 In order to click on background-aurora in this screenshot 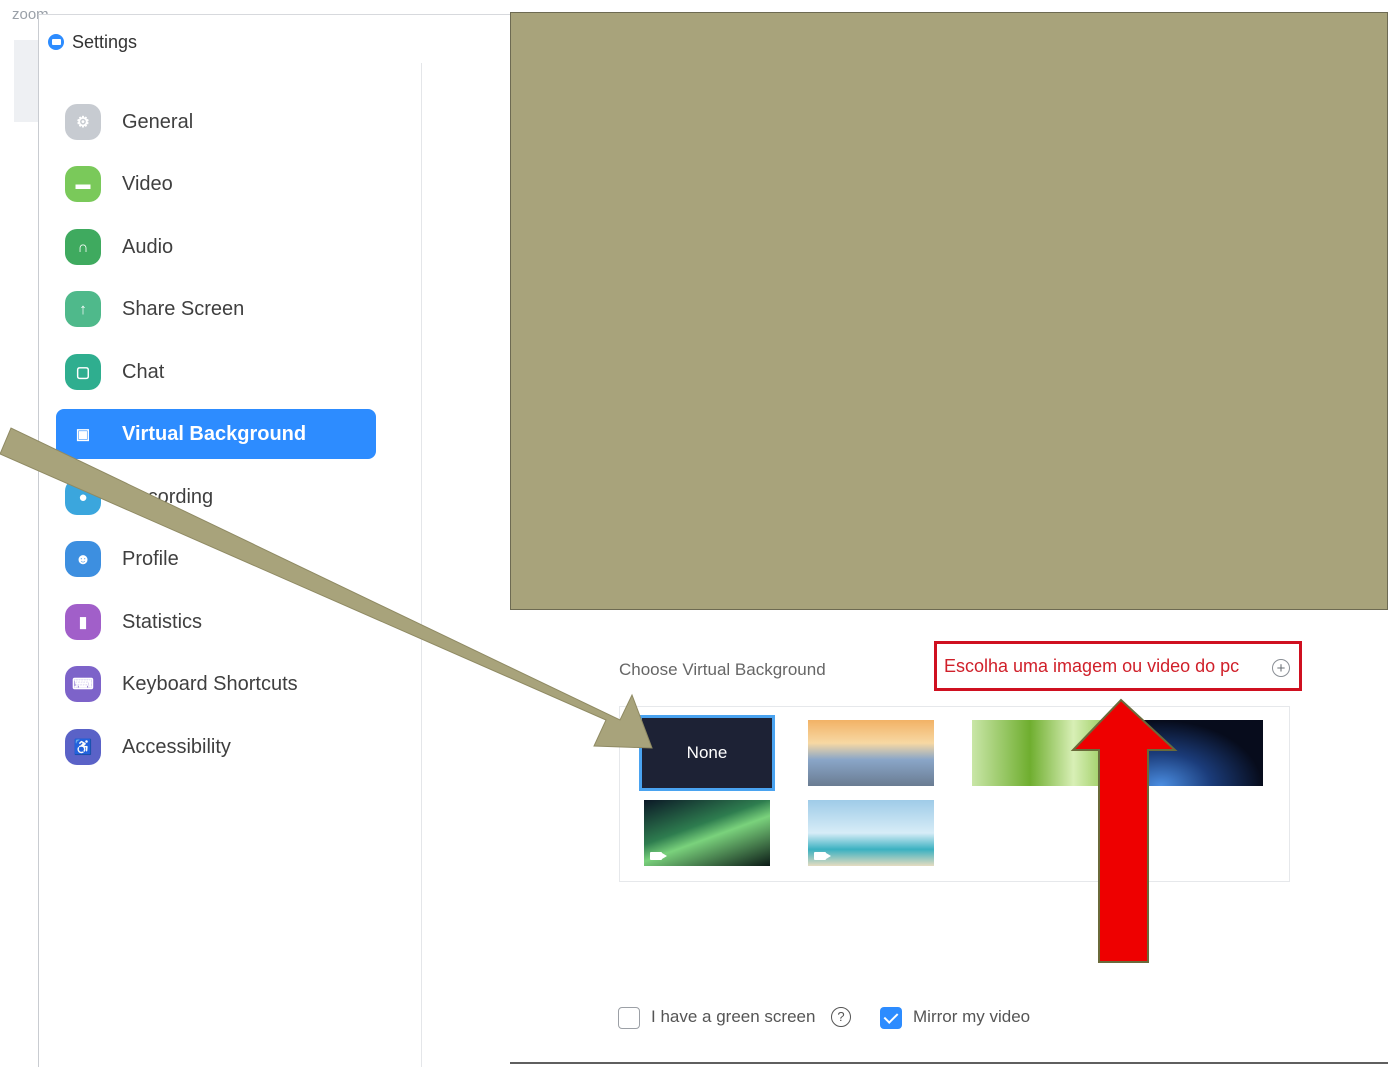, I will do `click(707, 833)`.